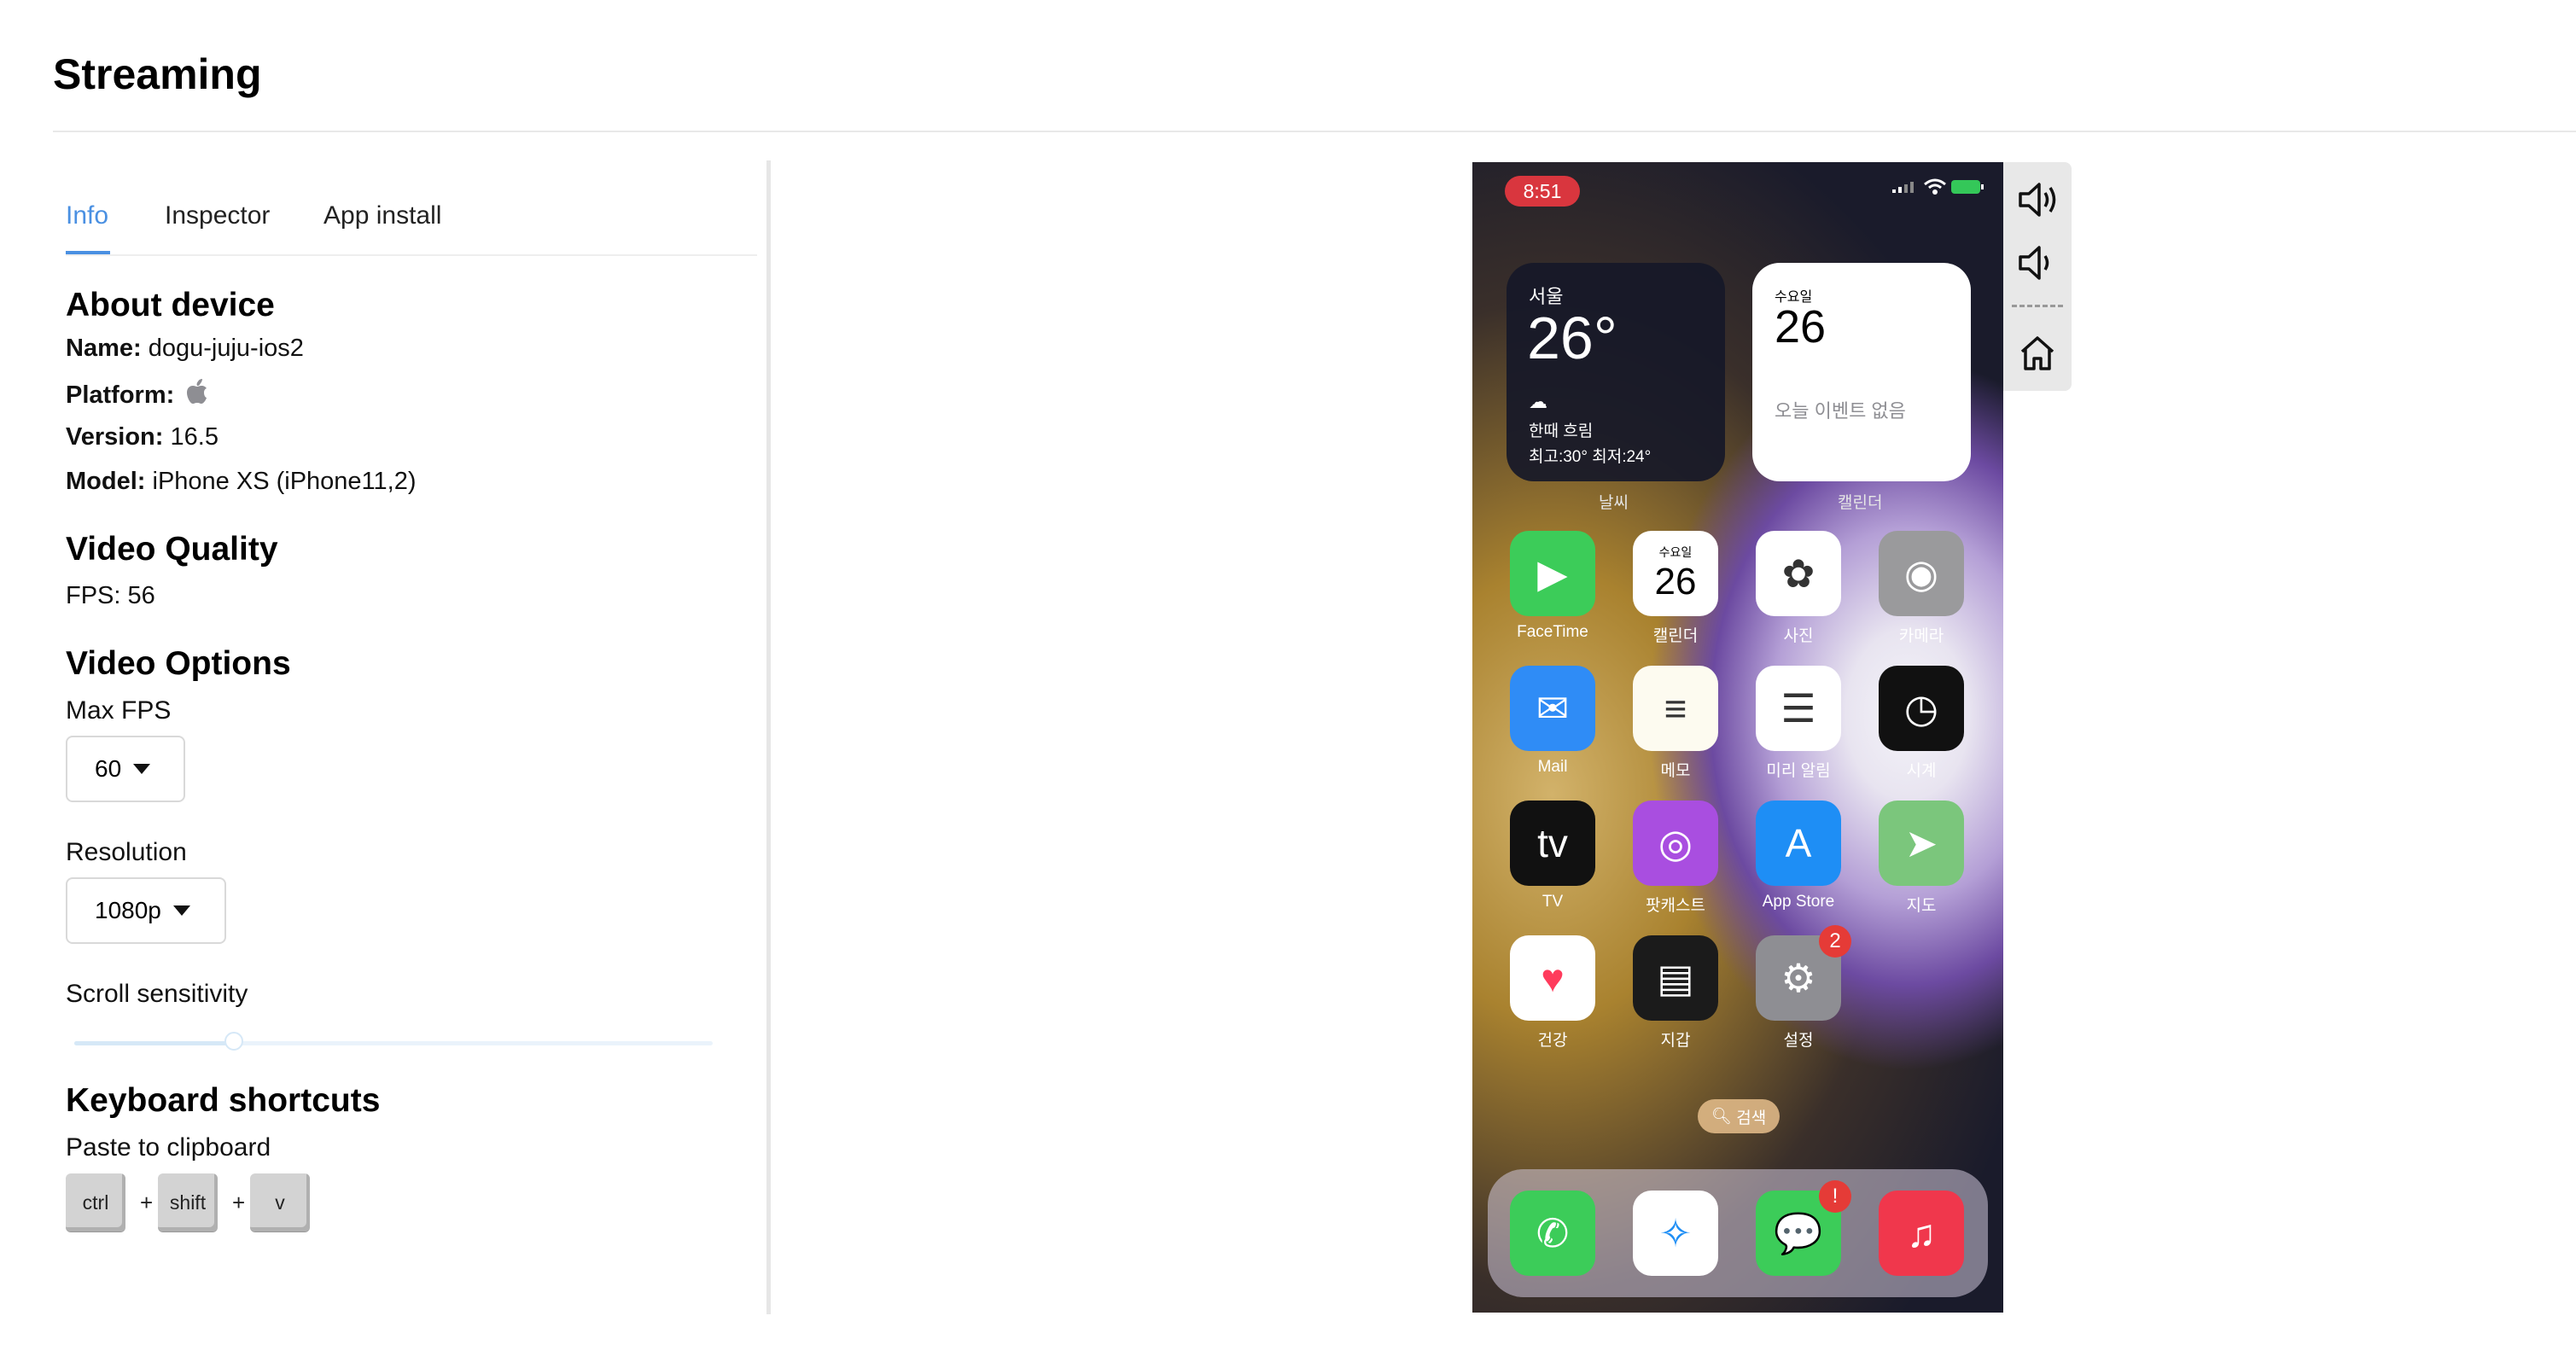  Describe the element at coordinates (1798, 843) in the screenshot. I see `app-icon: A` at that location.